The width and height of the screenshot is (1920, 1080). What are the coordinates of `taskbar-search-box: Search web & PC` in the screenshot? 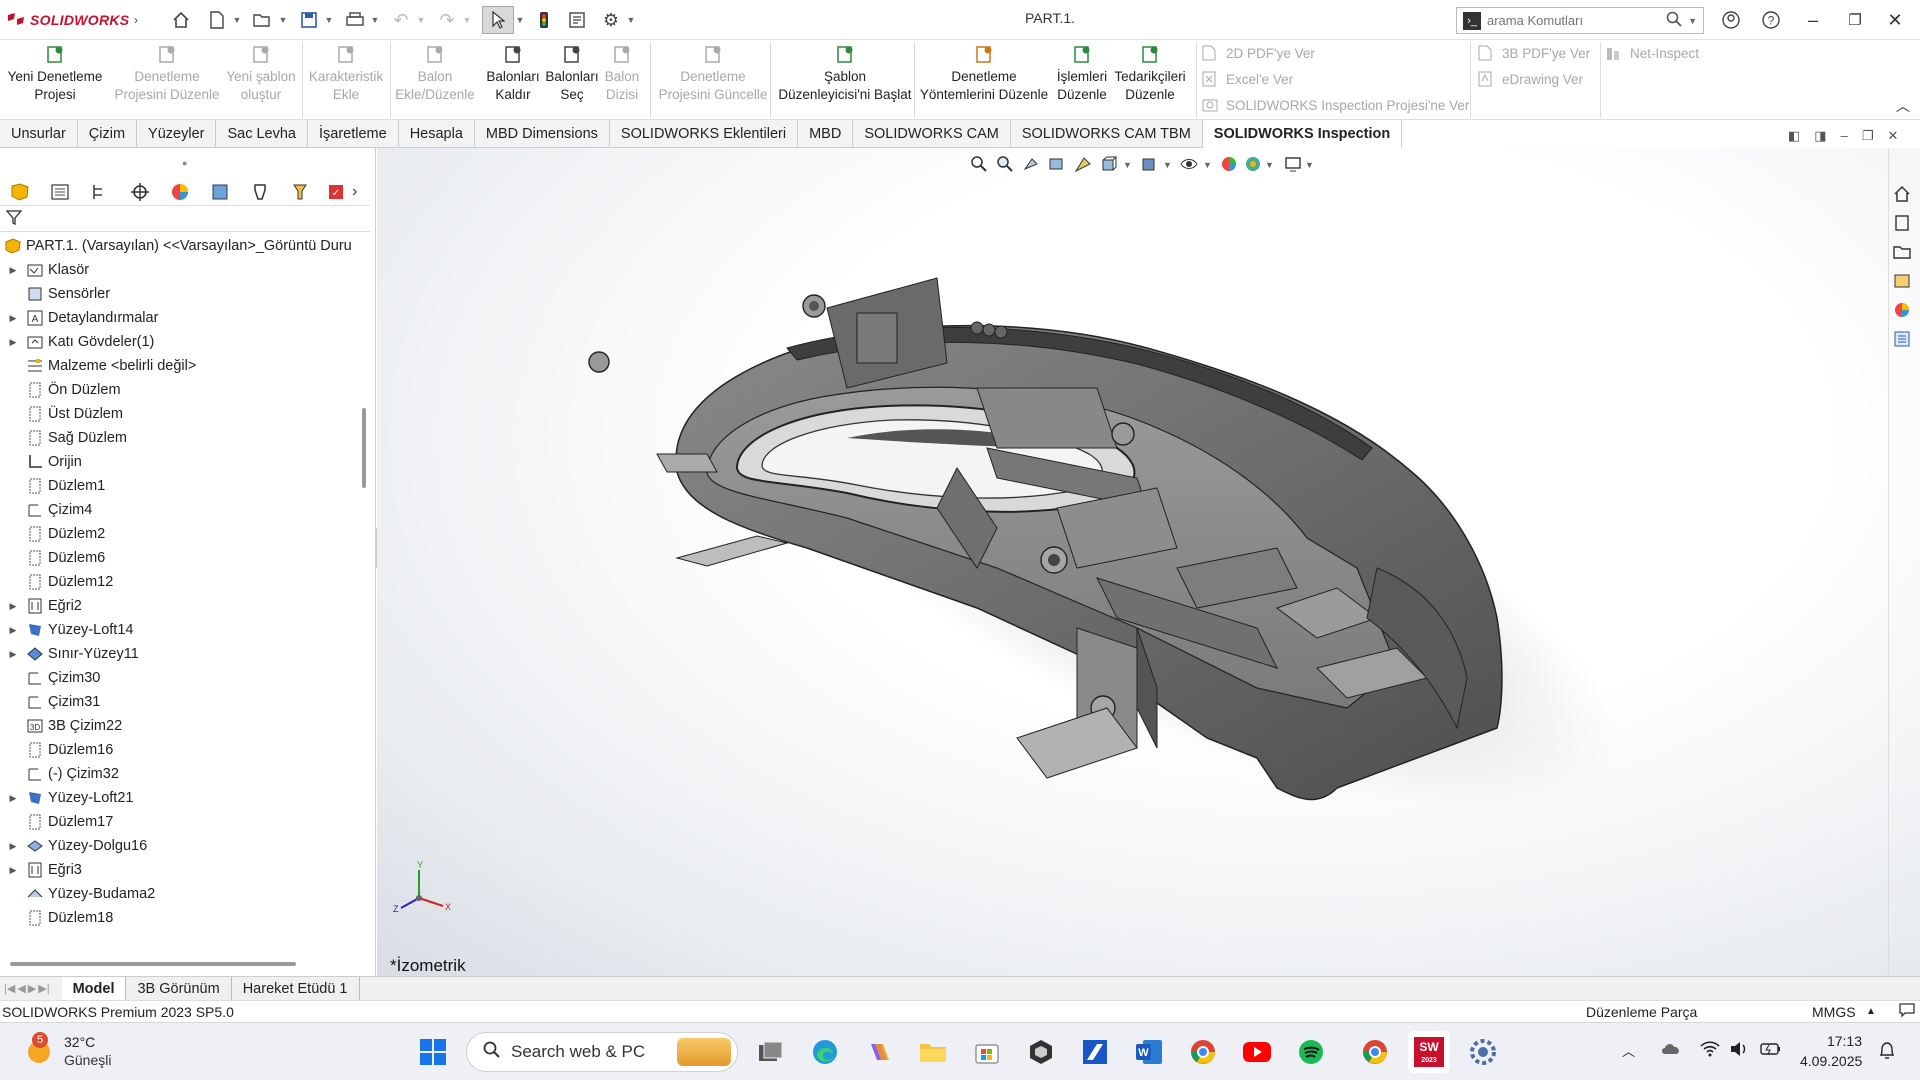 It's located at (602, 1052).